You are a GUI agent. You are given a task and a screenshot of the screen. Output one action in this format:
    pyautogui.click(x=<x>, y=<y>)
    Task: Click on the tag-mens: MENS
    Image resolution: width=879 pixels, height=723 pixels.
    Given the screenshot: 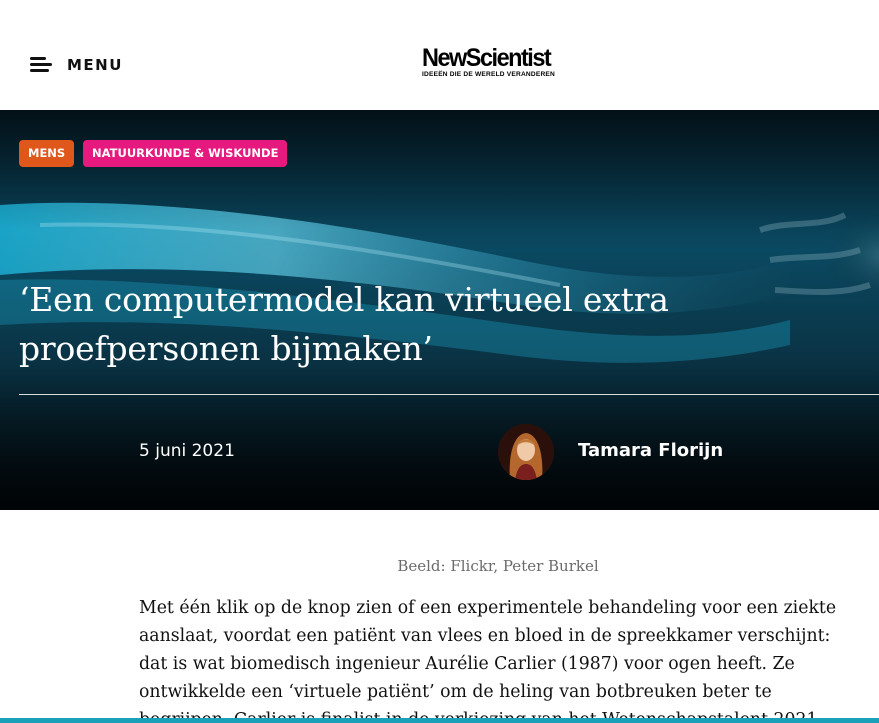 What is the action you would take?
    pyautogui.click(x=47, y=153)
    